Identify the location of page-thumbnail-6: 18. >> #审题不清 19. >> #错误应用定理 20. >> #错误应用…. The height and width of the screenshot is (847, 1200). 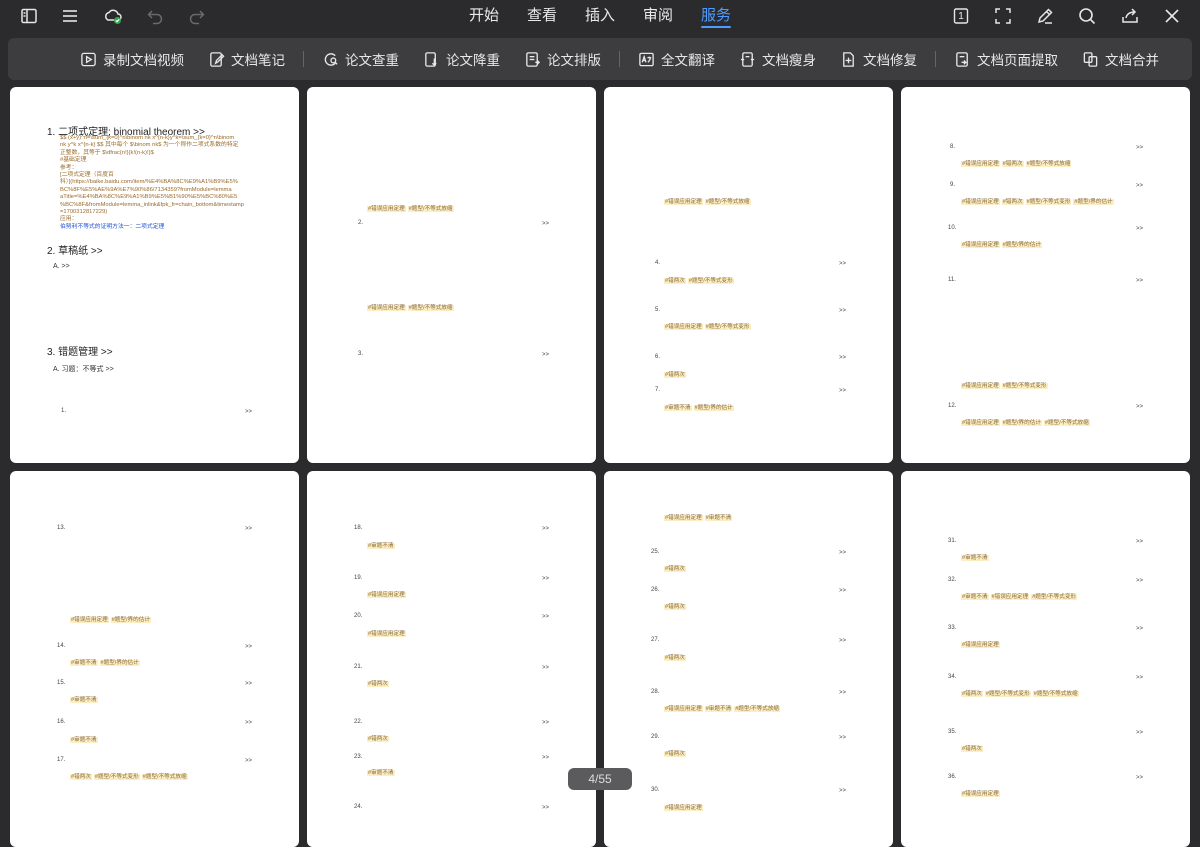
(451, 659).